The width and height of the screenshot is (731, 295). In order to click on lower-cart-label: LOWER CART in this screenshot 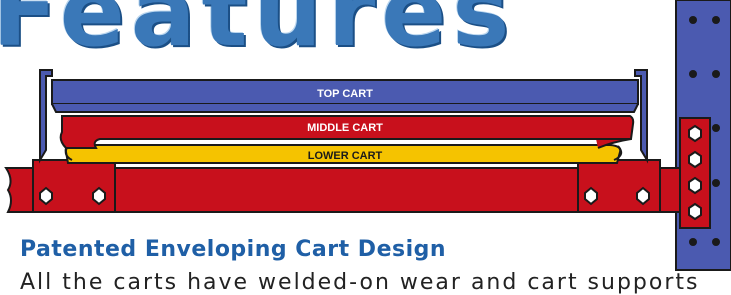, I will do `click(345, 156)`.